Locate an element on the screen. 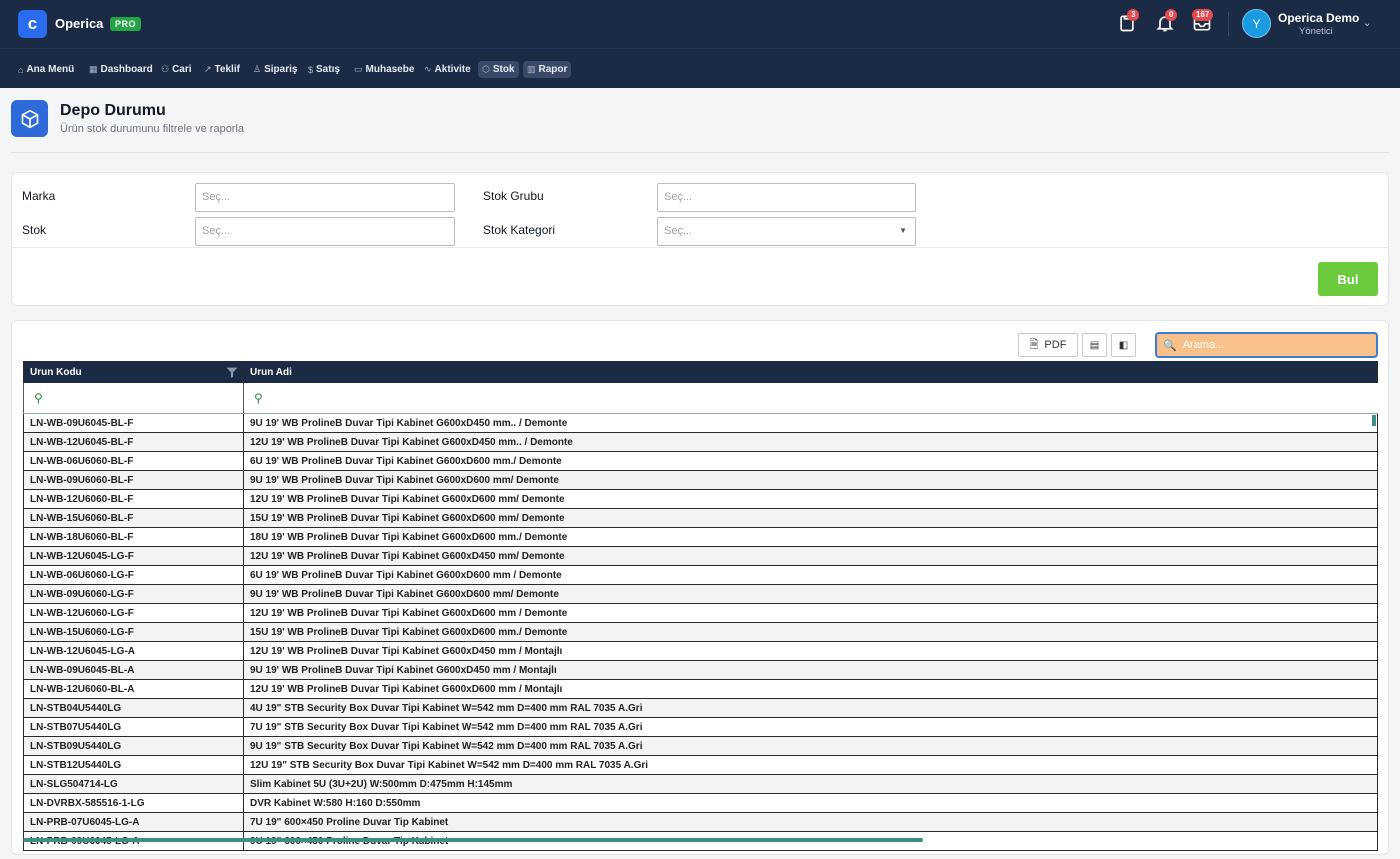 This screenshot has height=859, width=1400. horizontal-scrollbar is located at coordinates (473, 840).